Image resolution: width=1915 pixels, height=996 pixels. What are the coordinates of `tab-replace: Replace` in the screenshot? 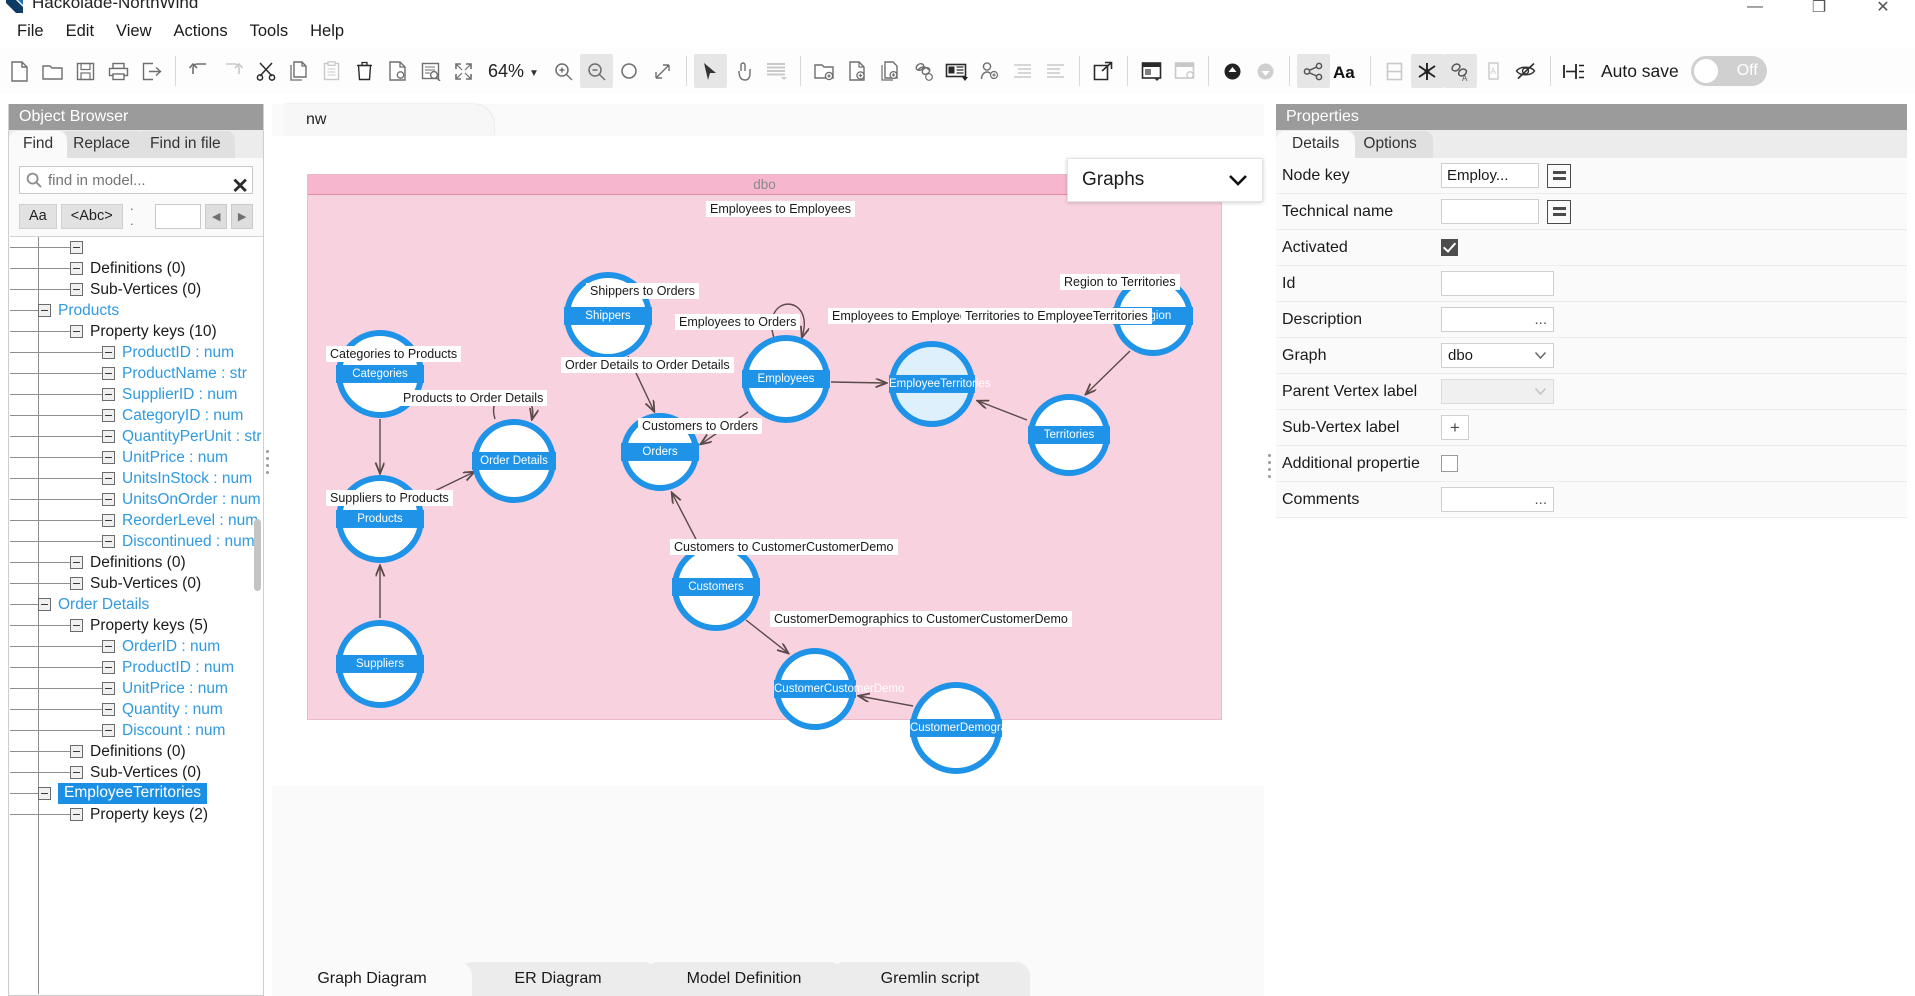 It's located at (102, 144).